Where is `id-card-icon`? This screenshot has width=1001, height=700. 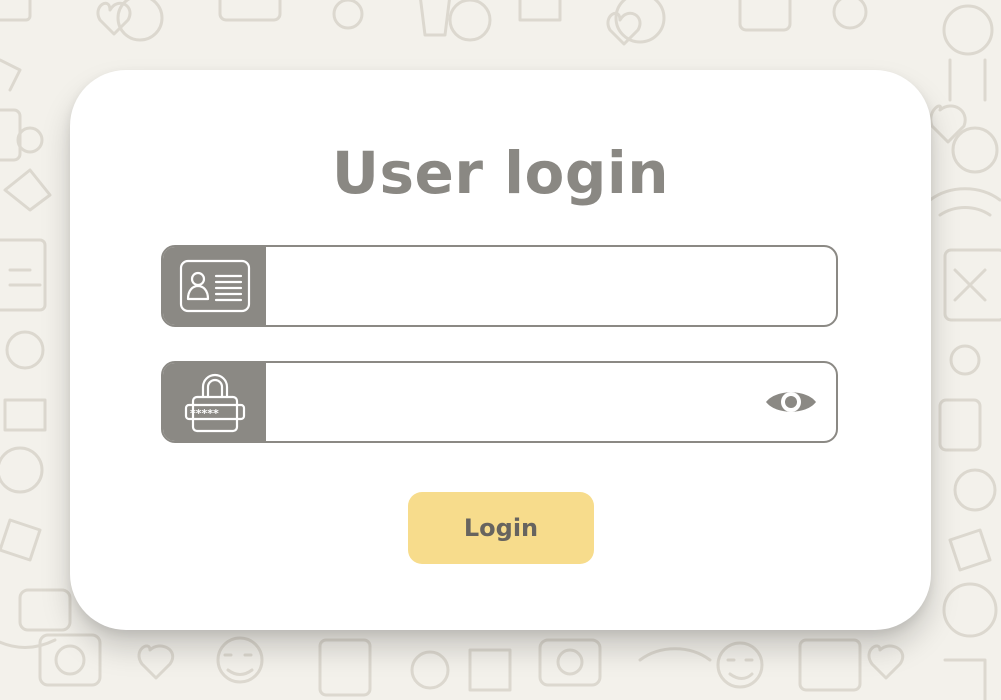 id-card-icon is located at coordinates (214, 286).